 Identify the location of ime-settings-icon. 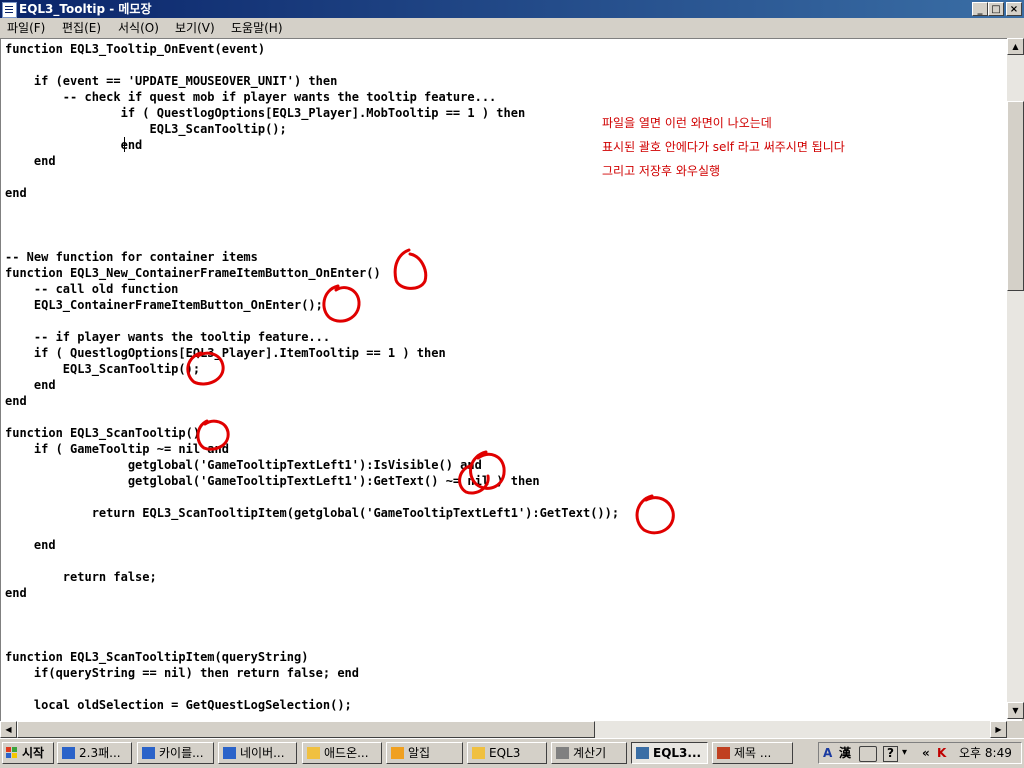
(868, 754).